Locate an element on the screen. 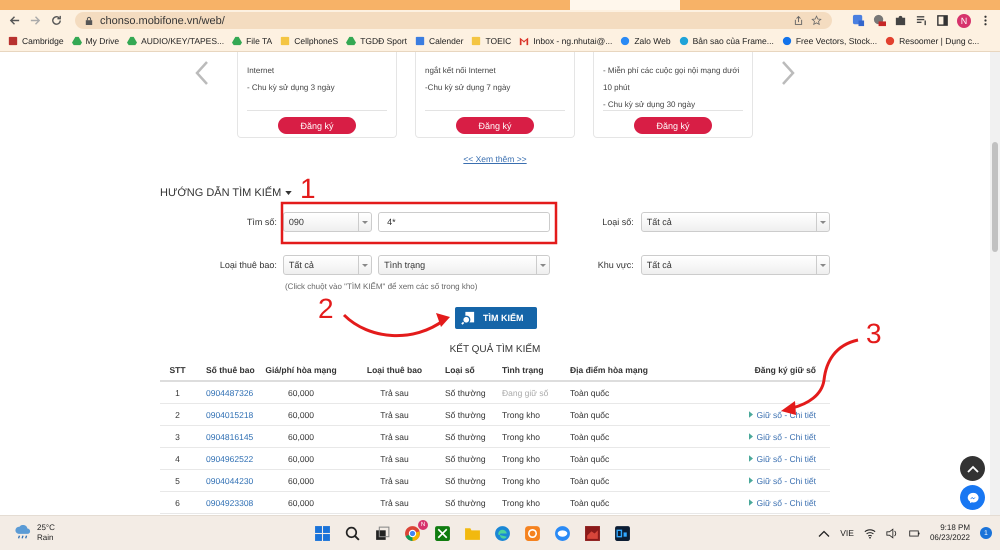 Image resolution: width=1000 pixels, height=550 pixels. weather-text: Rain is located at coordinates (45, 538).